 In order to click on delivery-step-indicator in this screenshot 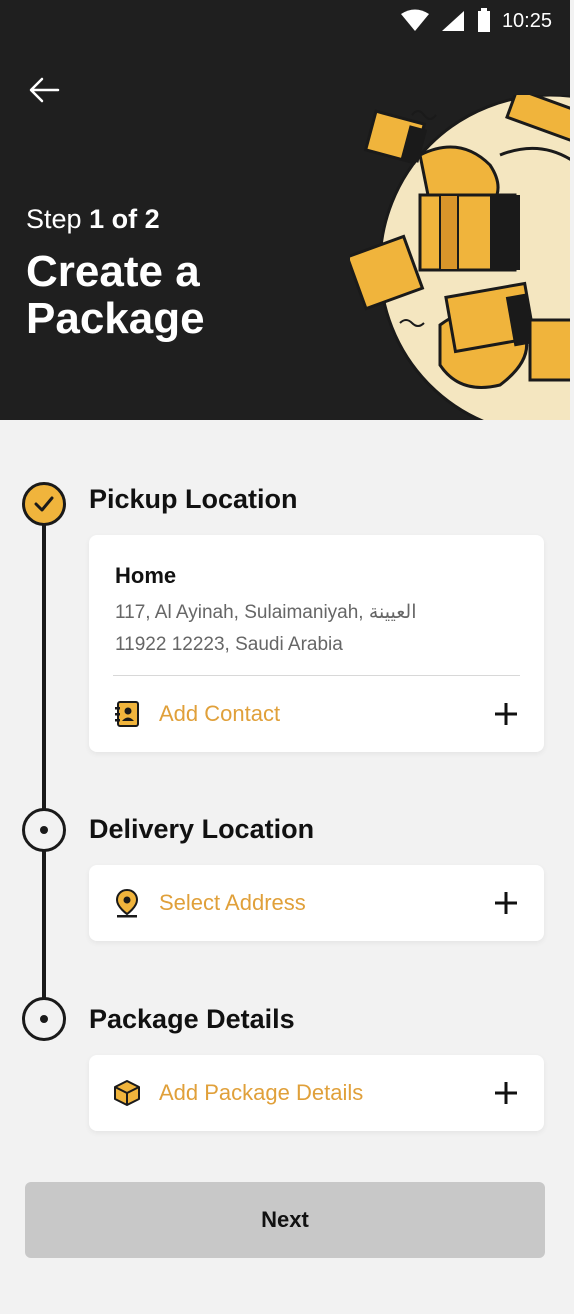, I will do `click(44, 830)`.